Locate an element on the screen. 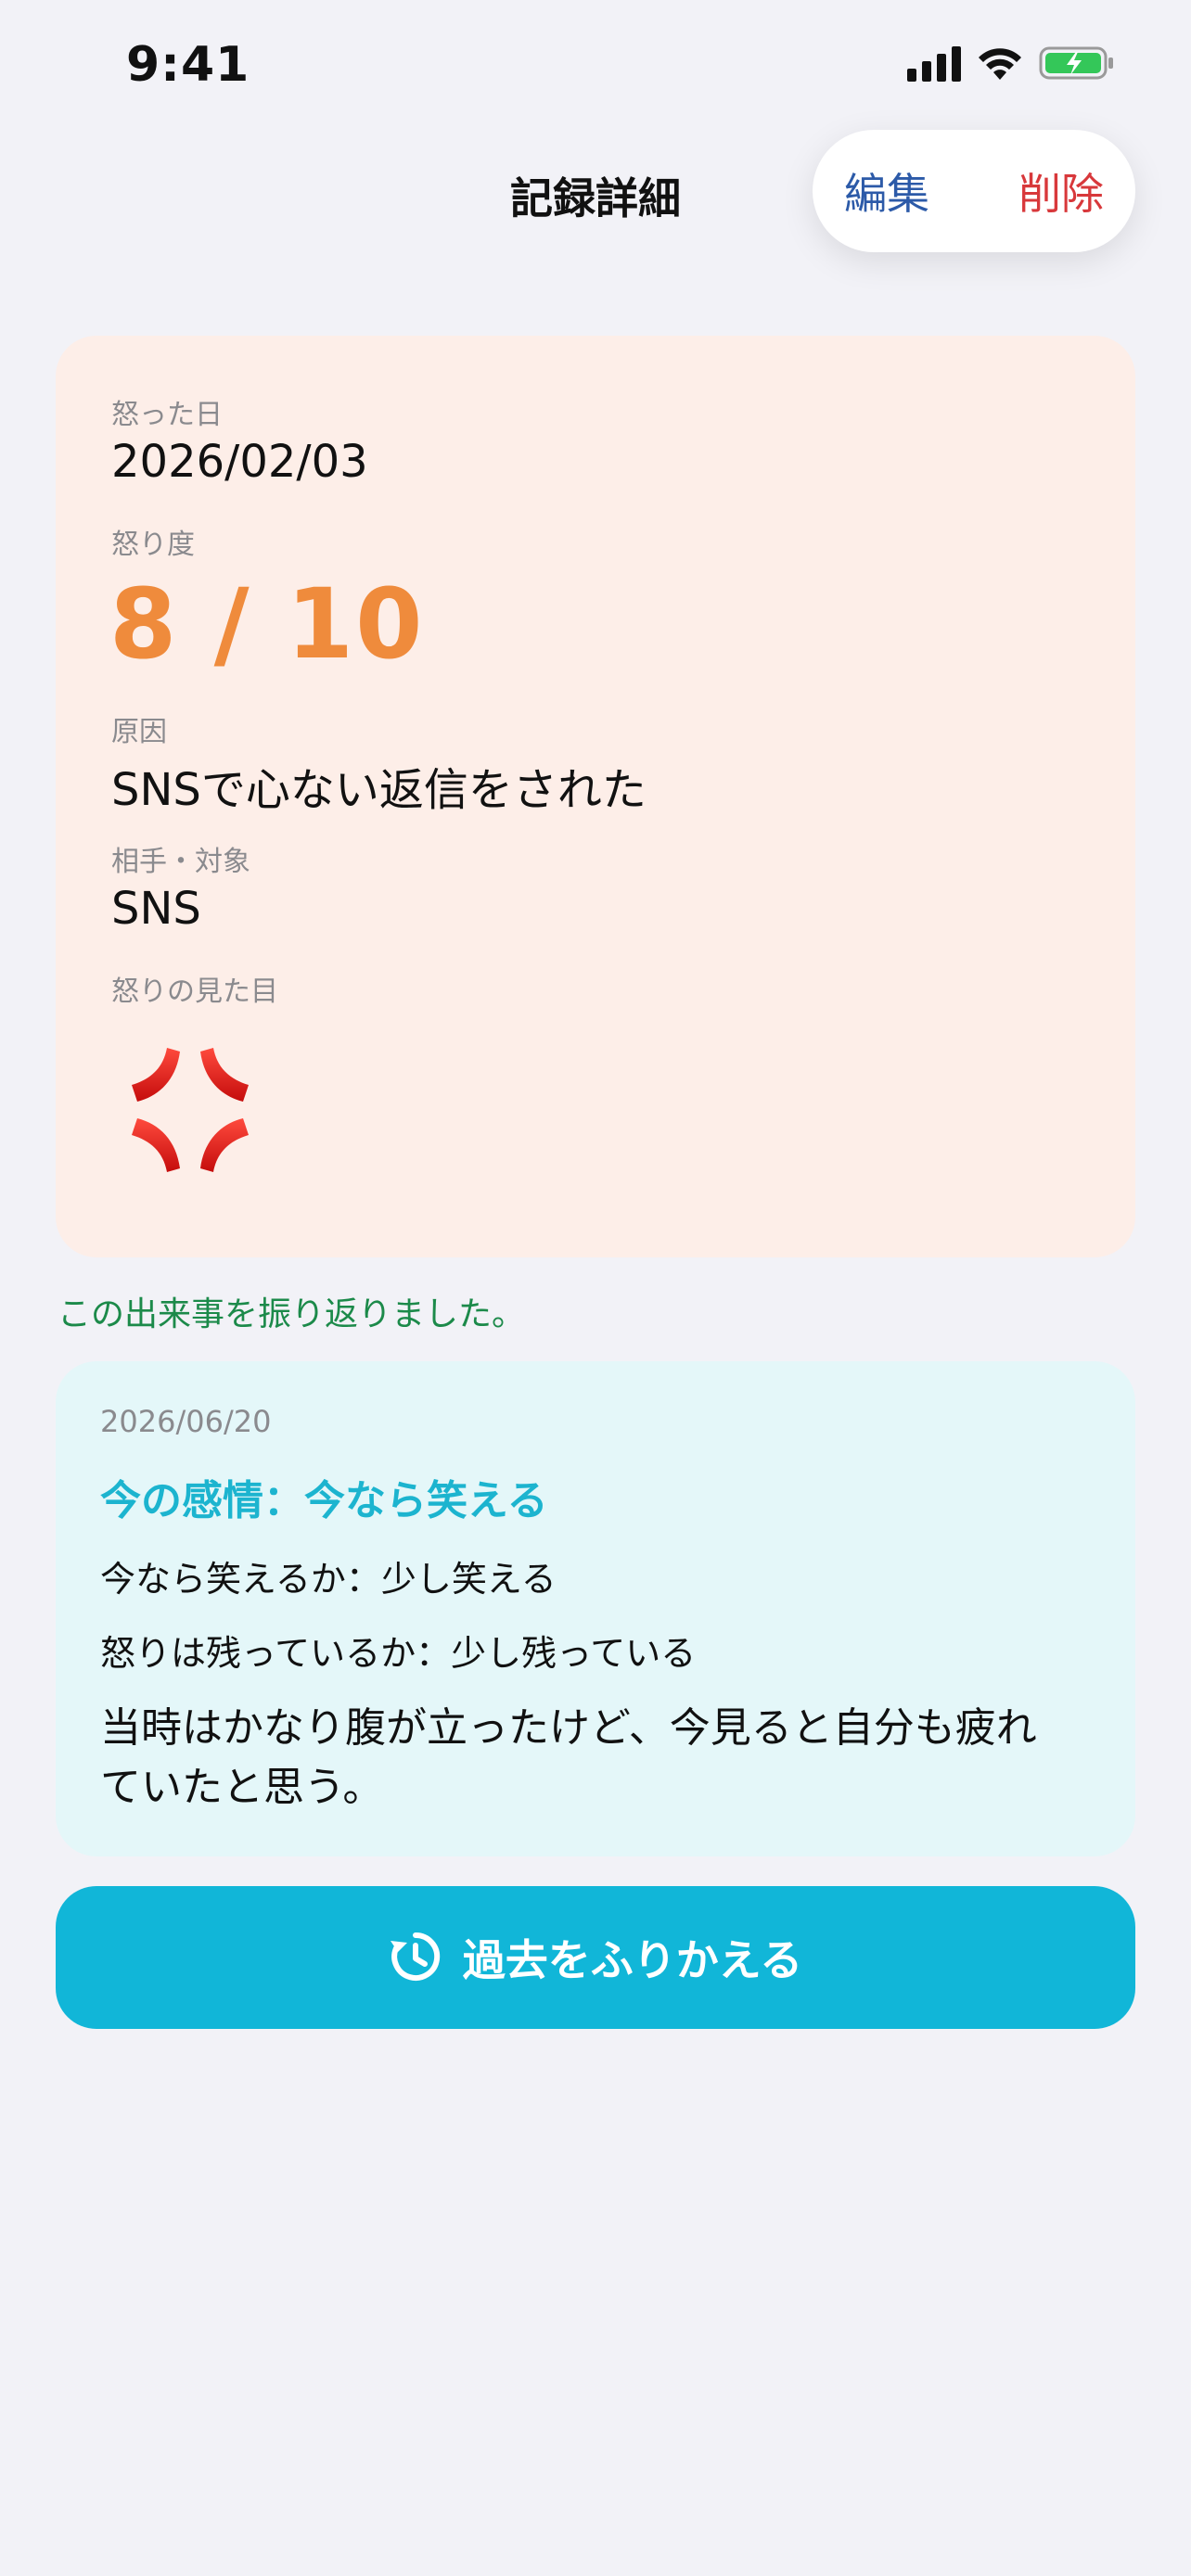 The height and width of the screenshot is (2576, 1191). date-label: 怒った日 is located at coordinates (167, 415).